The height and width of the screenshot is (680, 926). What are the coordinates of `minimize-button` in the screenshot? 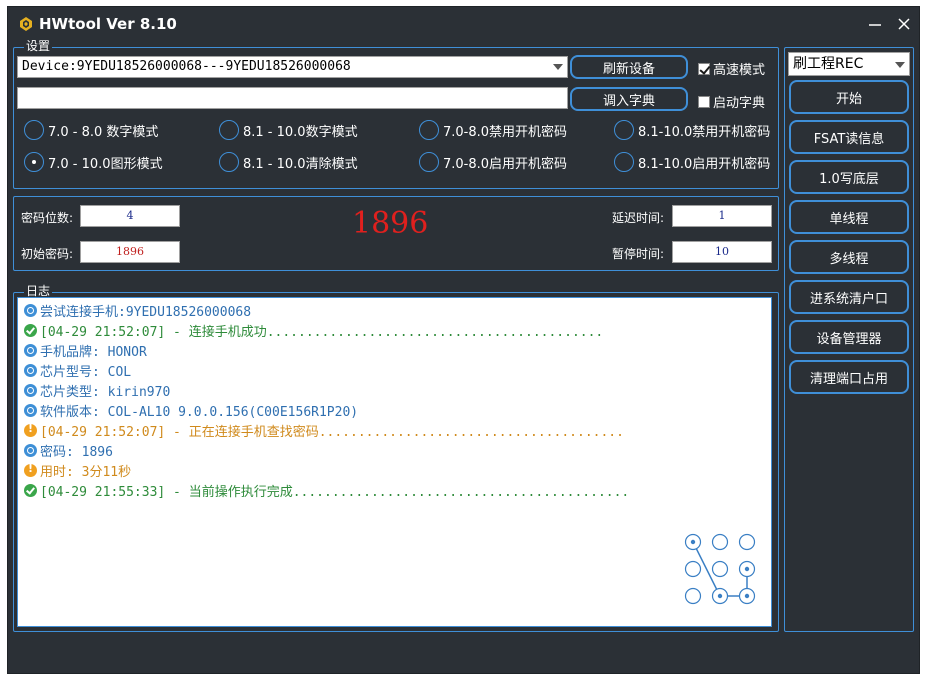 It's located at (875, 24).